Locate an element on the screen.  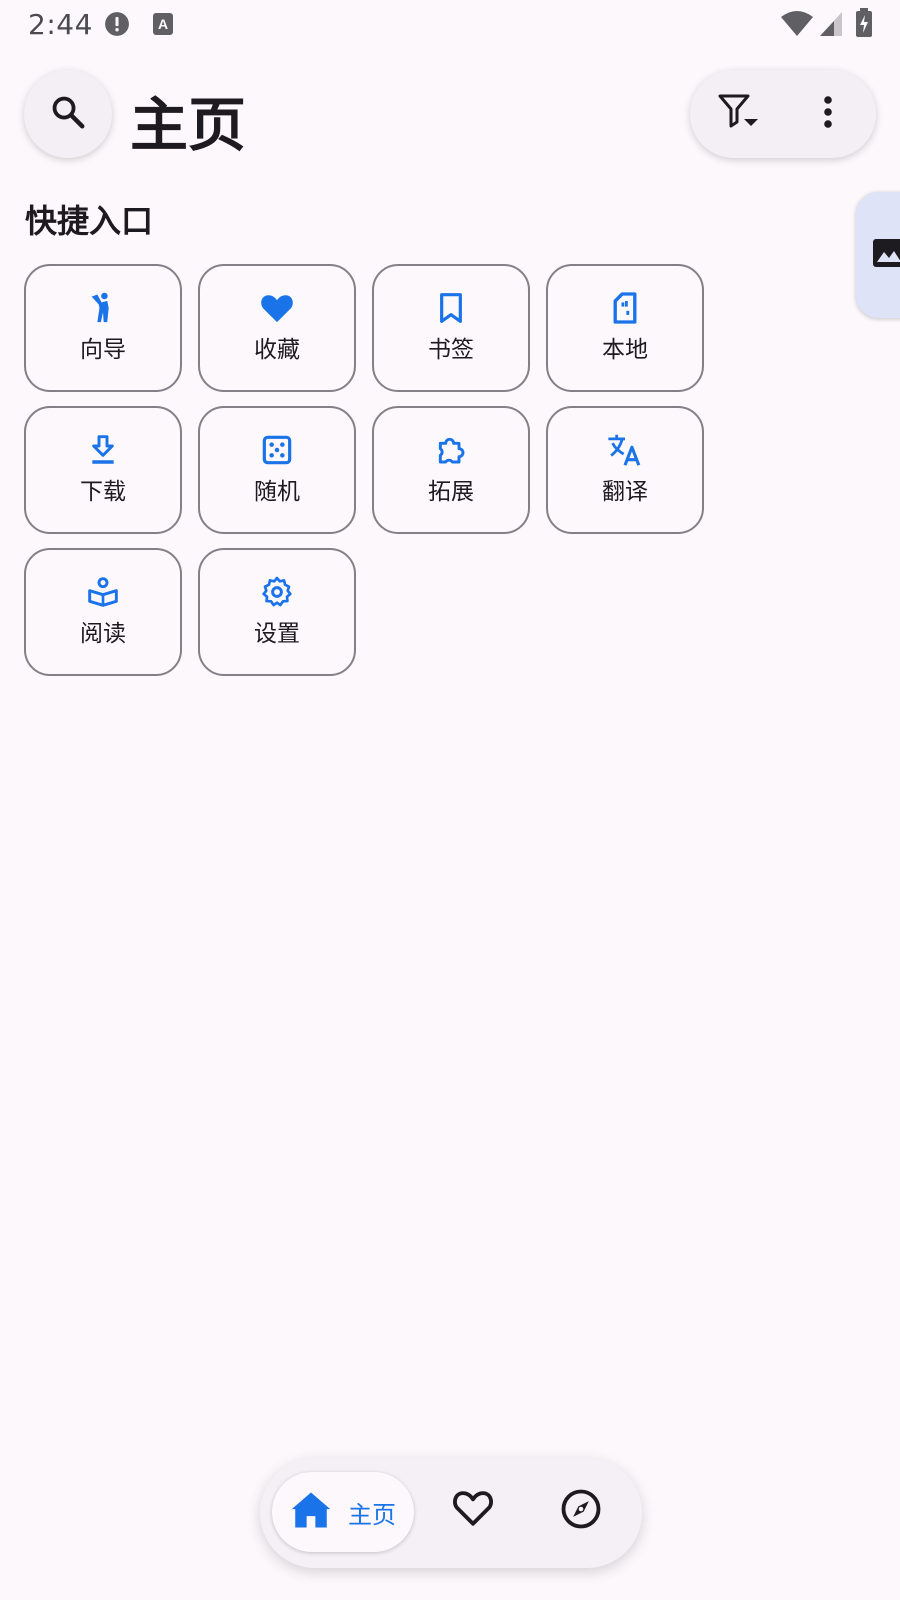
filter-icon is located at coordinates (738, 114).